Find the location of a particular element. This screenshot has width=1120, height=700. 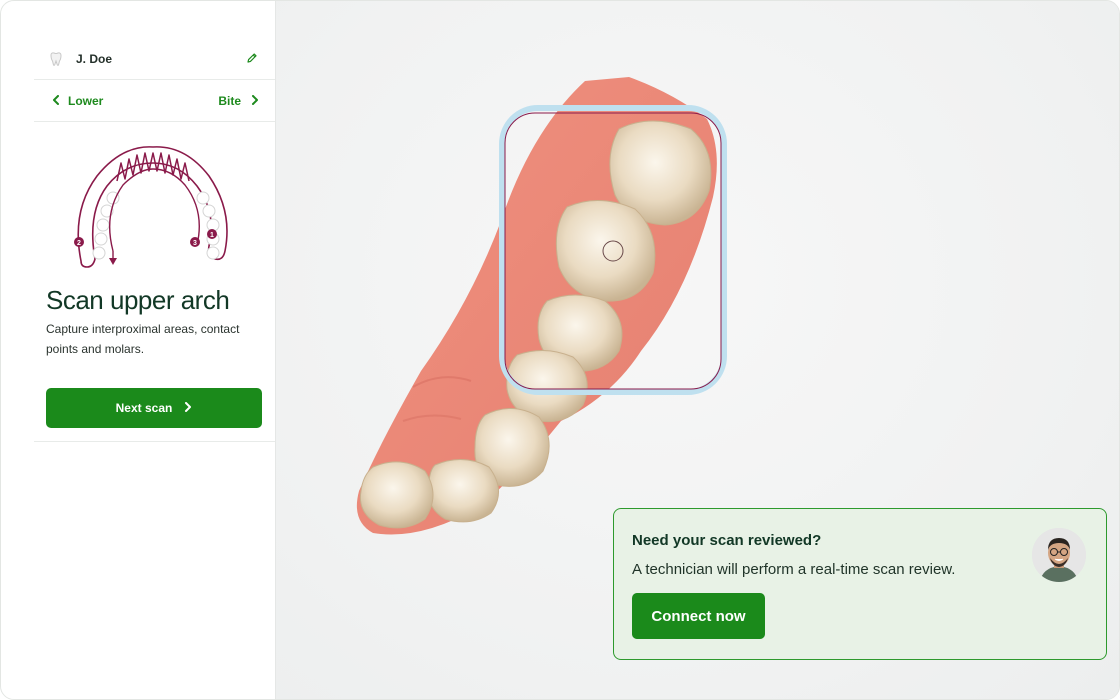

prev-scan-link: Lower is located at coordinates (77, 100).